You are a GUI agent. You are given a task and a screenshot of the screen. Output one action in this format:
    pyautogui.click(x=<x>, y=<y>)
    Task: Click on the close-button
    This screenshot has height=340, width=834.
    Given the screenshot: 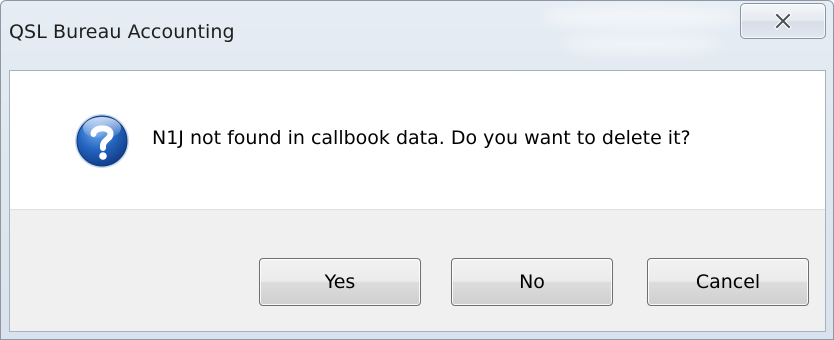 What is the action you would take?
    pyautogui.click(x=783, y=21)
    